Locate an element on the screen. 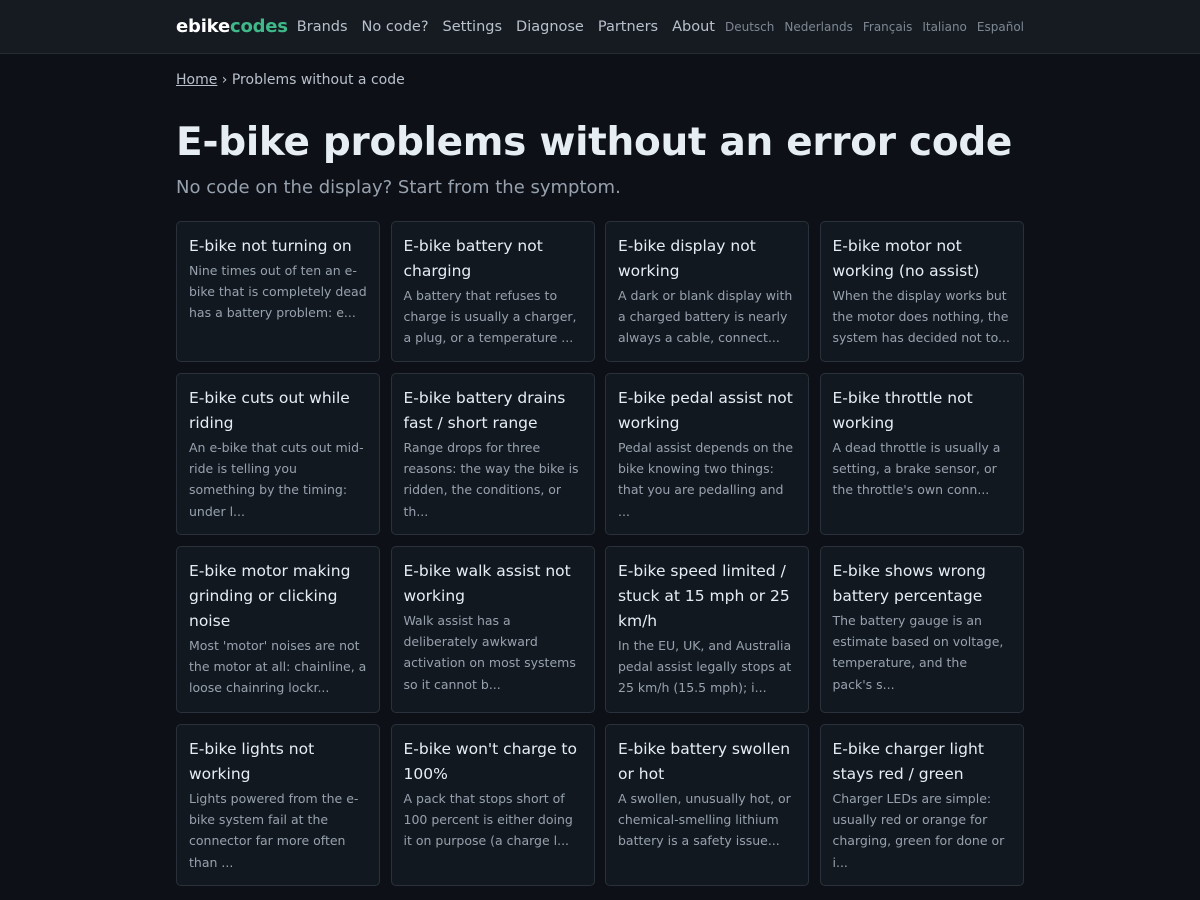 The height and width of the screenshot is (900, 1200). language-link-francais: Français is located at coordinates (887, 27).